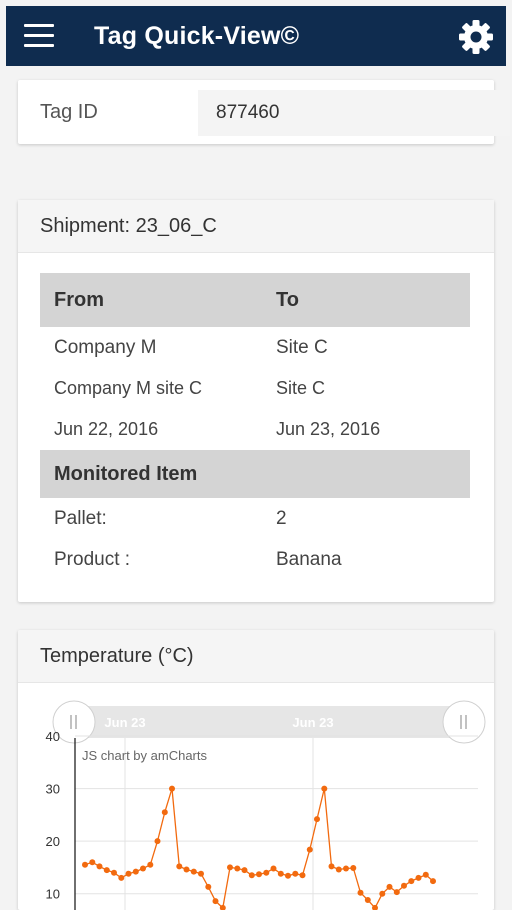 The height and width of the screenshot is (910, 512). I want to click on from-cell: Company M, so click(105, 347).